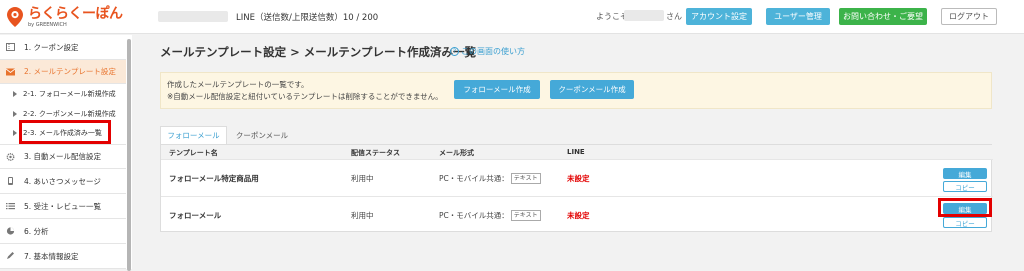 Image resolution: width=1024 pixels, height=271 pixels. I want to click on welcome-suffix: さん, so click(674, 16).